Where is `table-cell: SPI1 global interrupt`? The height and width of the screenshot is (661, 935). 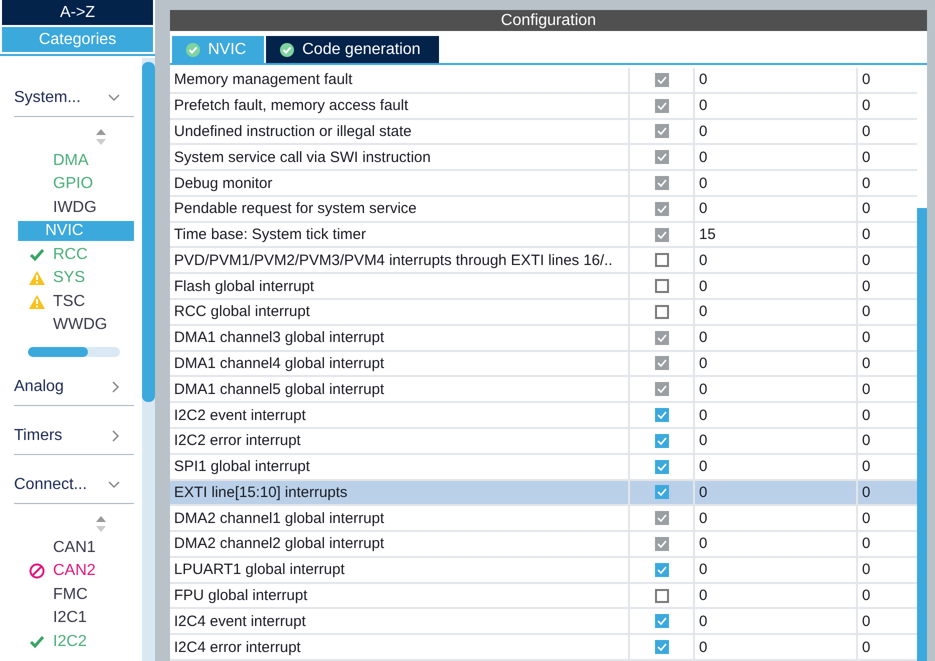
table-cell: SPI1 global interrupt is located at coordinates (400, 466).